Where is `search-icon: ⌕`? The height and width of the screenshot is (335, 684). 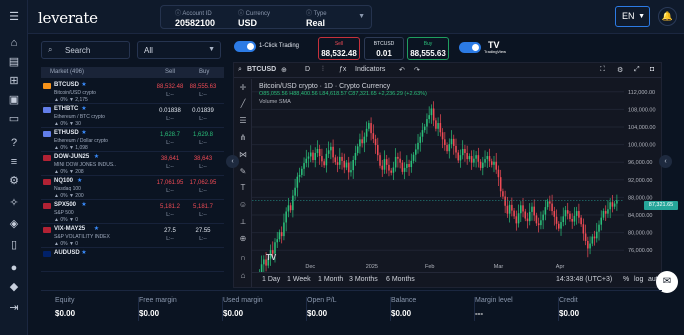 search-icon: ⌕ is located at coordinates (240, 70).